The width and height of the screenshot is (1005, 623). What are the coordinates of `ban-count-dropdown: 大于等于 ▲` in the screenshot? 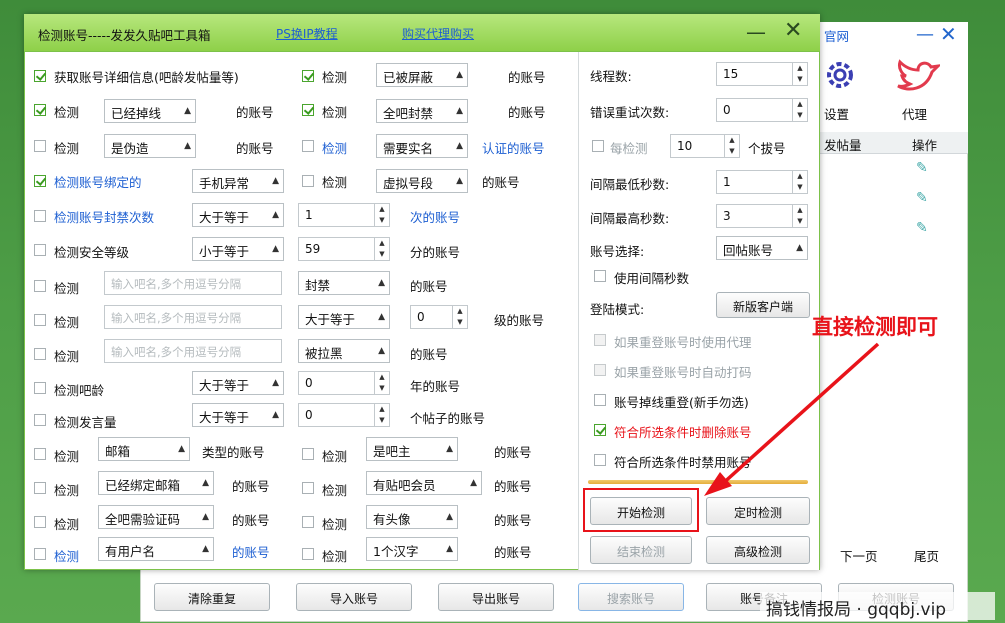 It's located at (238, 215).